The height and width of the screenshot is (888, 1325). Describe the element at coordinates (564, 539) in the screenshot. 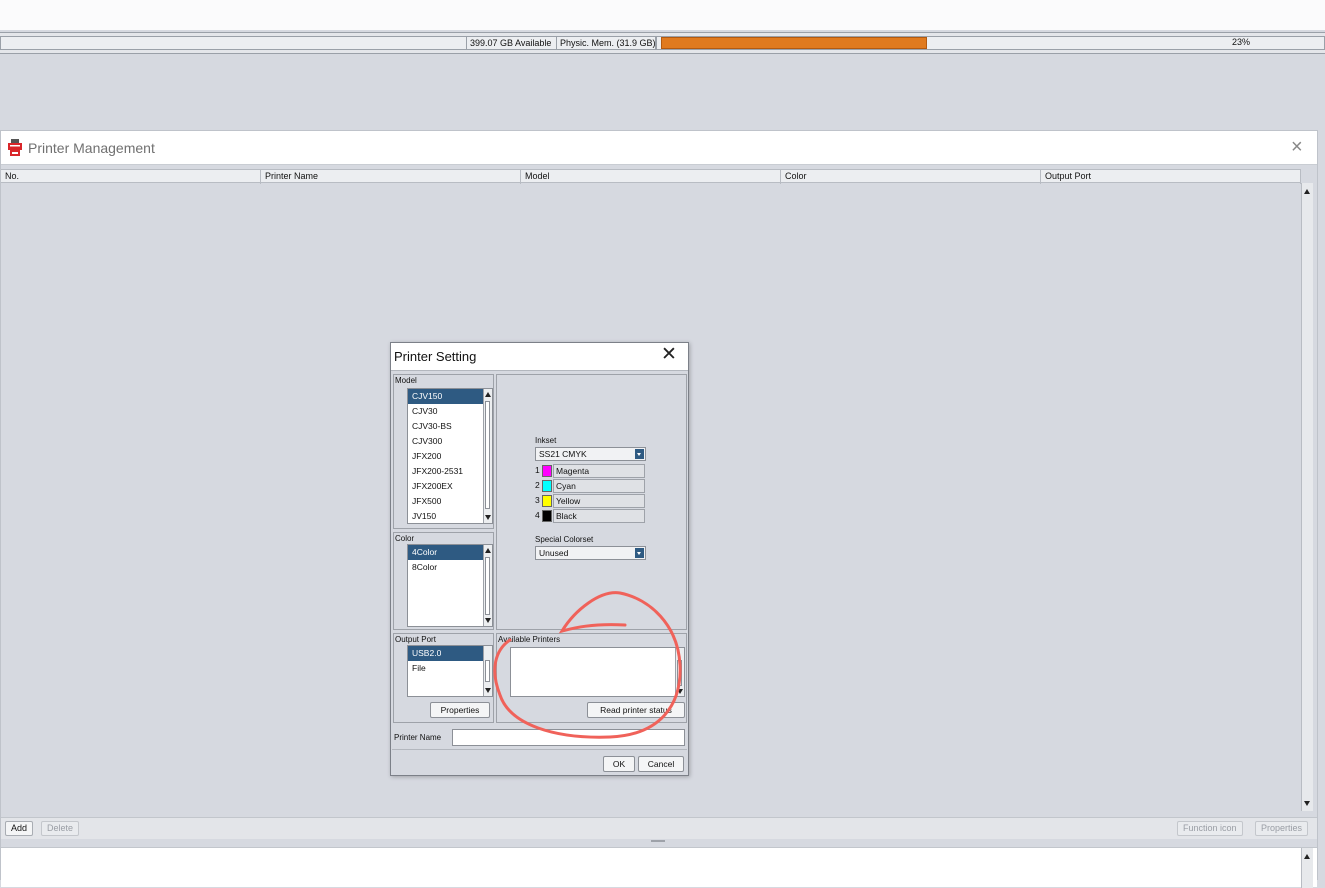

I see `special-colorset-label: Special Colorset` at that location.